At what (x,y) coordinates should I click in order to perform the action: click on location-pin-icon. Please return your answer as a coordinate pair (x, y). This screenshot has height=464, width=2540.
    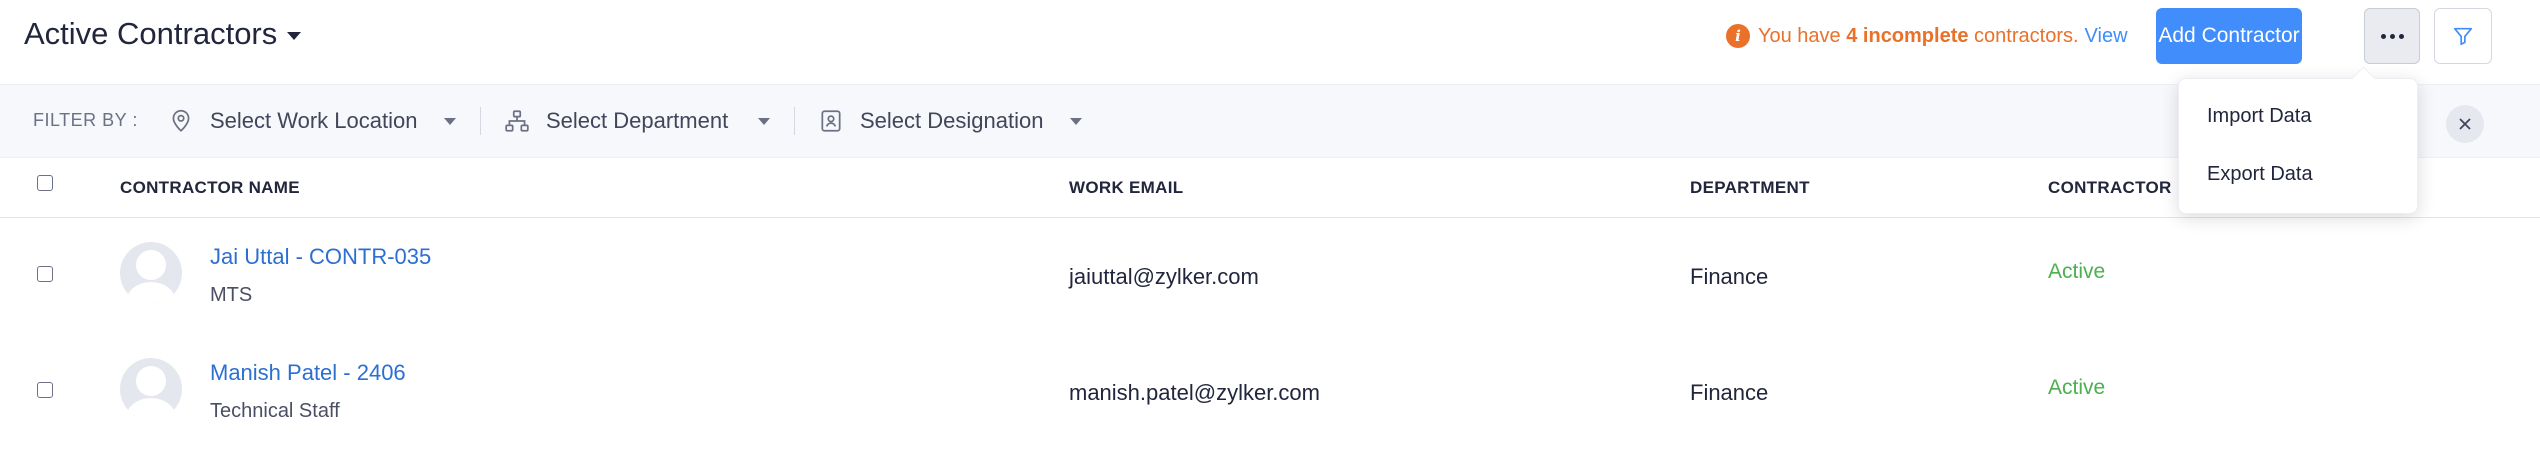
    Looking at the image, I should click on (181, 120).